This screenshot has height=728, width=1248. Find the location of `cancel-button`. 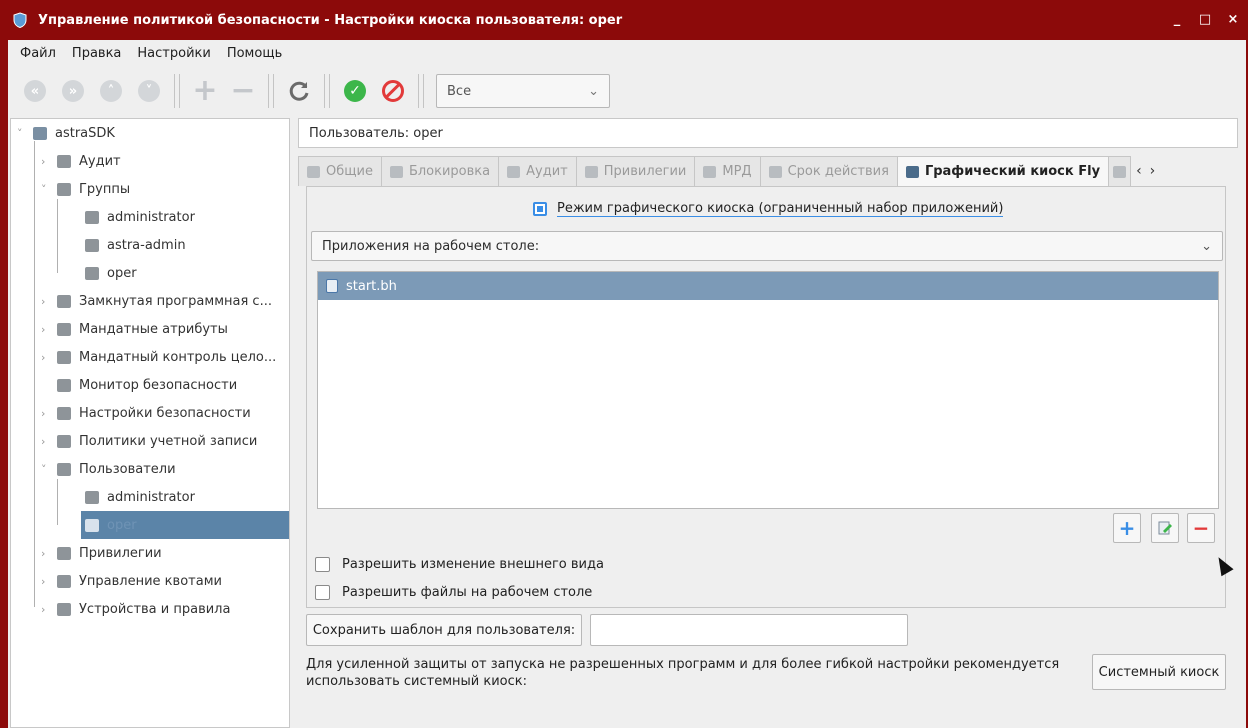

cancel-button is located at coordinates (393, 91).